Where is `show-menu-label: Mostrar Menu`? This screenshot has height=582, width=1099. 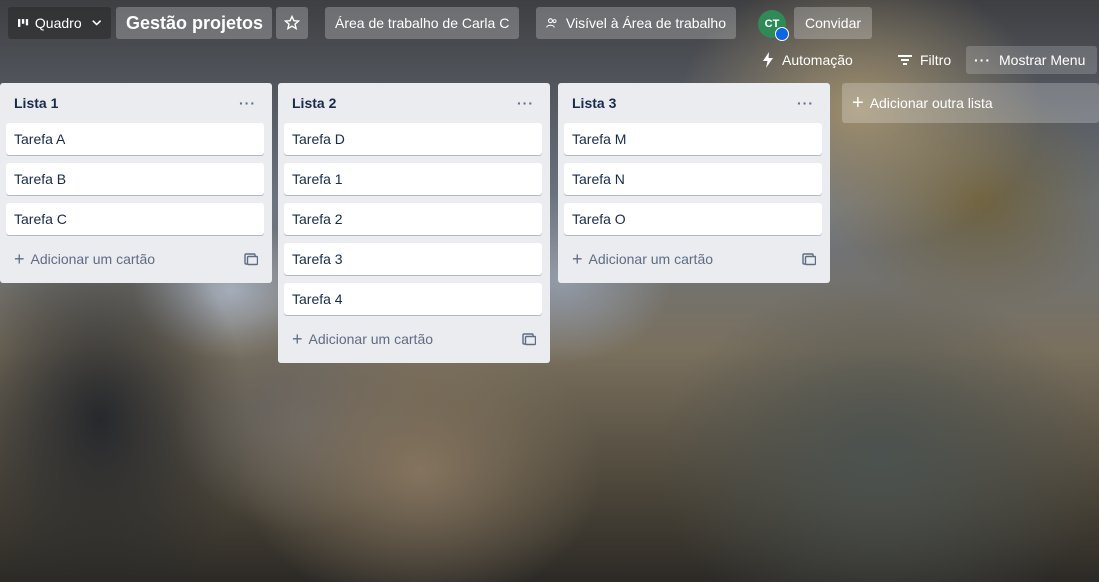 show-menu-label: Mostrar Menu is located at coordinates (1042, 60).